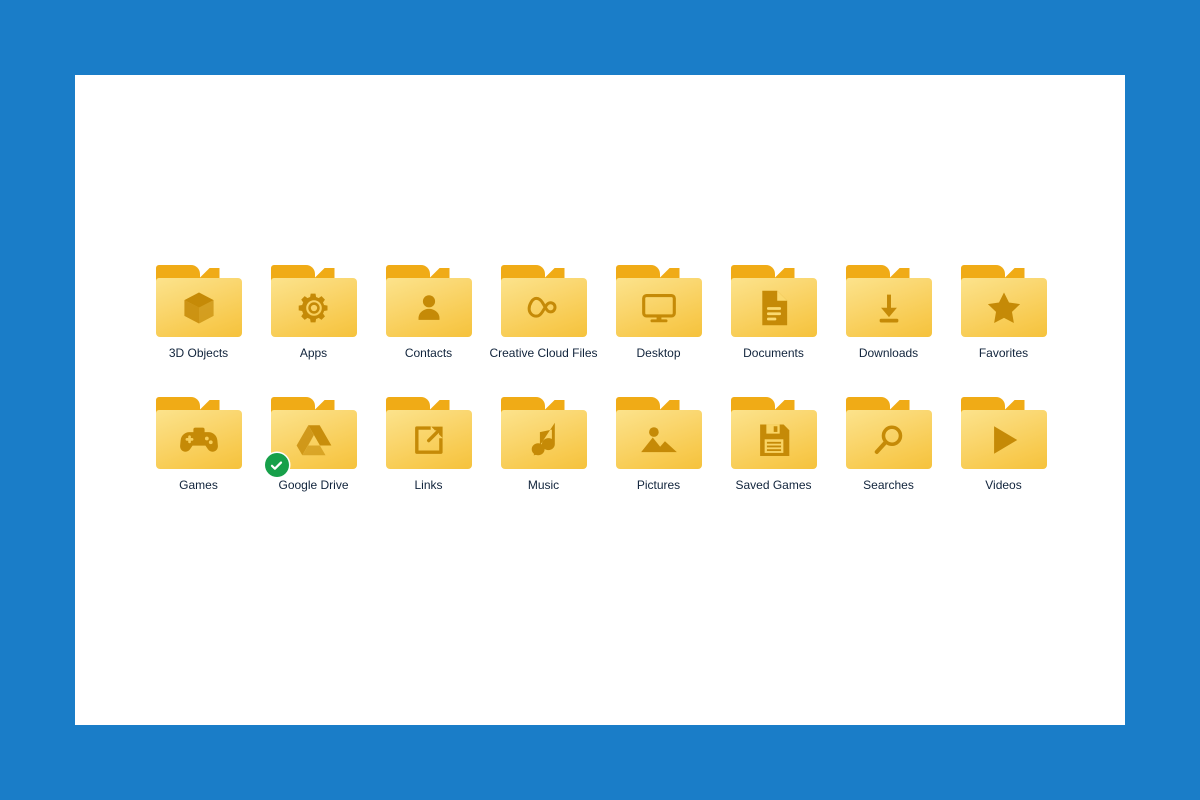  Describe the element at coordinates (543, 485) in the screenshot. I see `folder-item-label: Music` at that location.